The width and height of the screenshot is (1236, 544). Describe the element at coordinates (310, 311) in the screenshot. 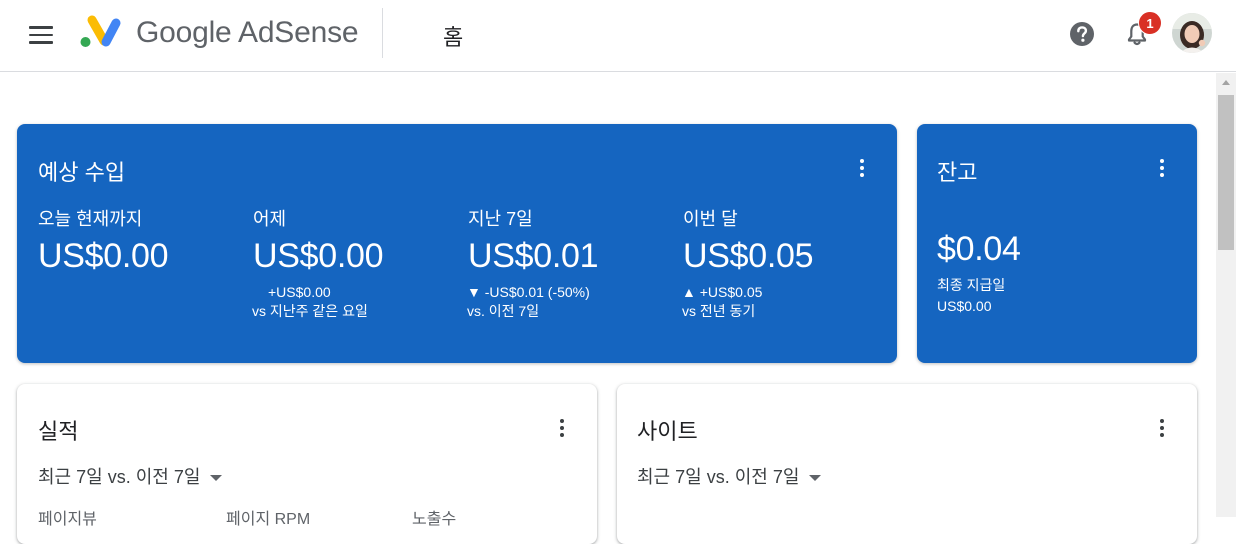

I see `metric-comparison-yesterday: vs 지난주 같은 요일` at that location.